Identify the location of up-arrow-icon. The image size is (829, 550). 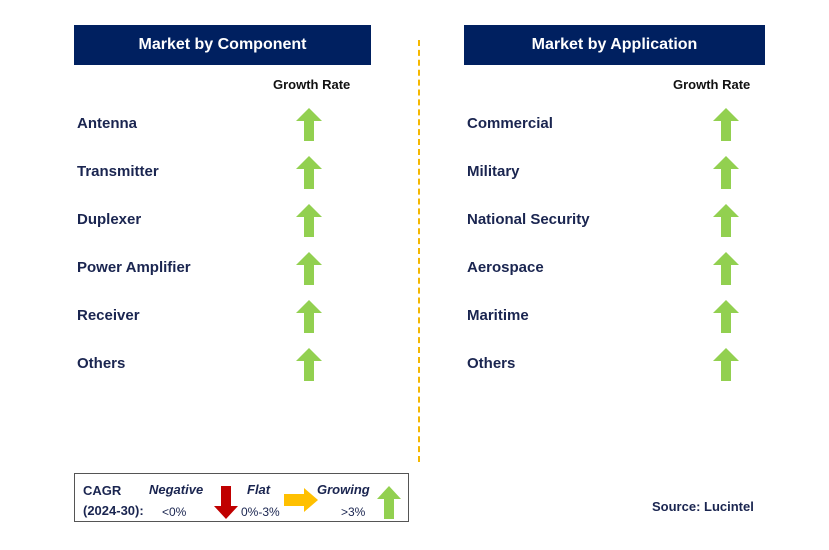
(389, 502).